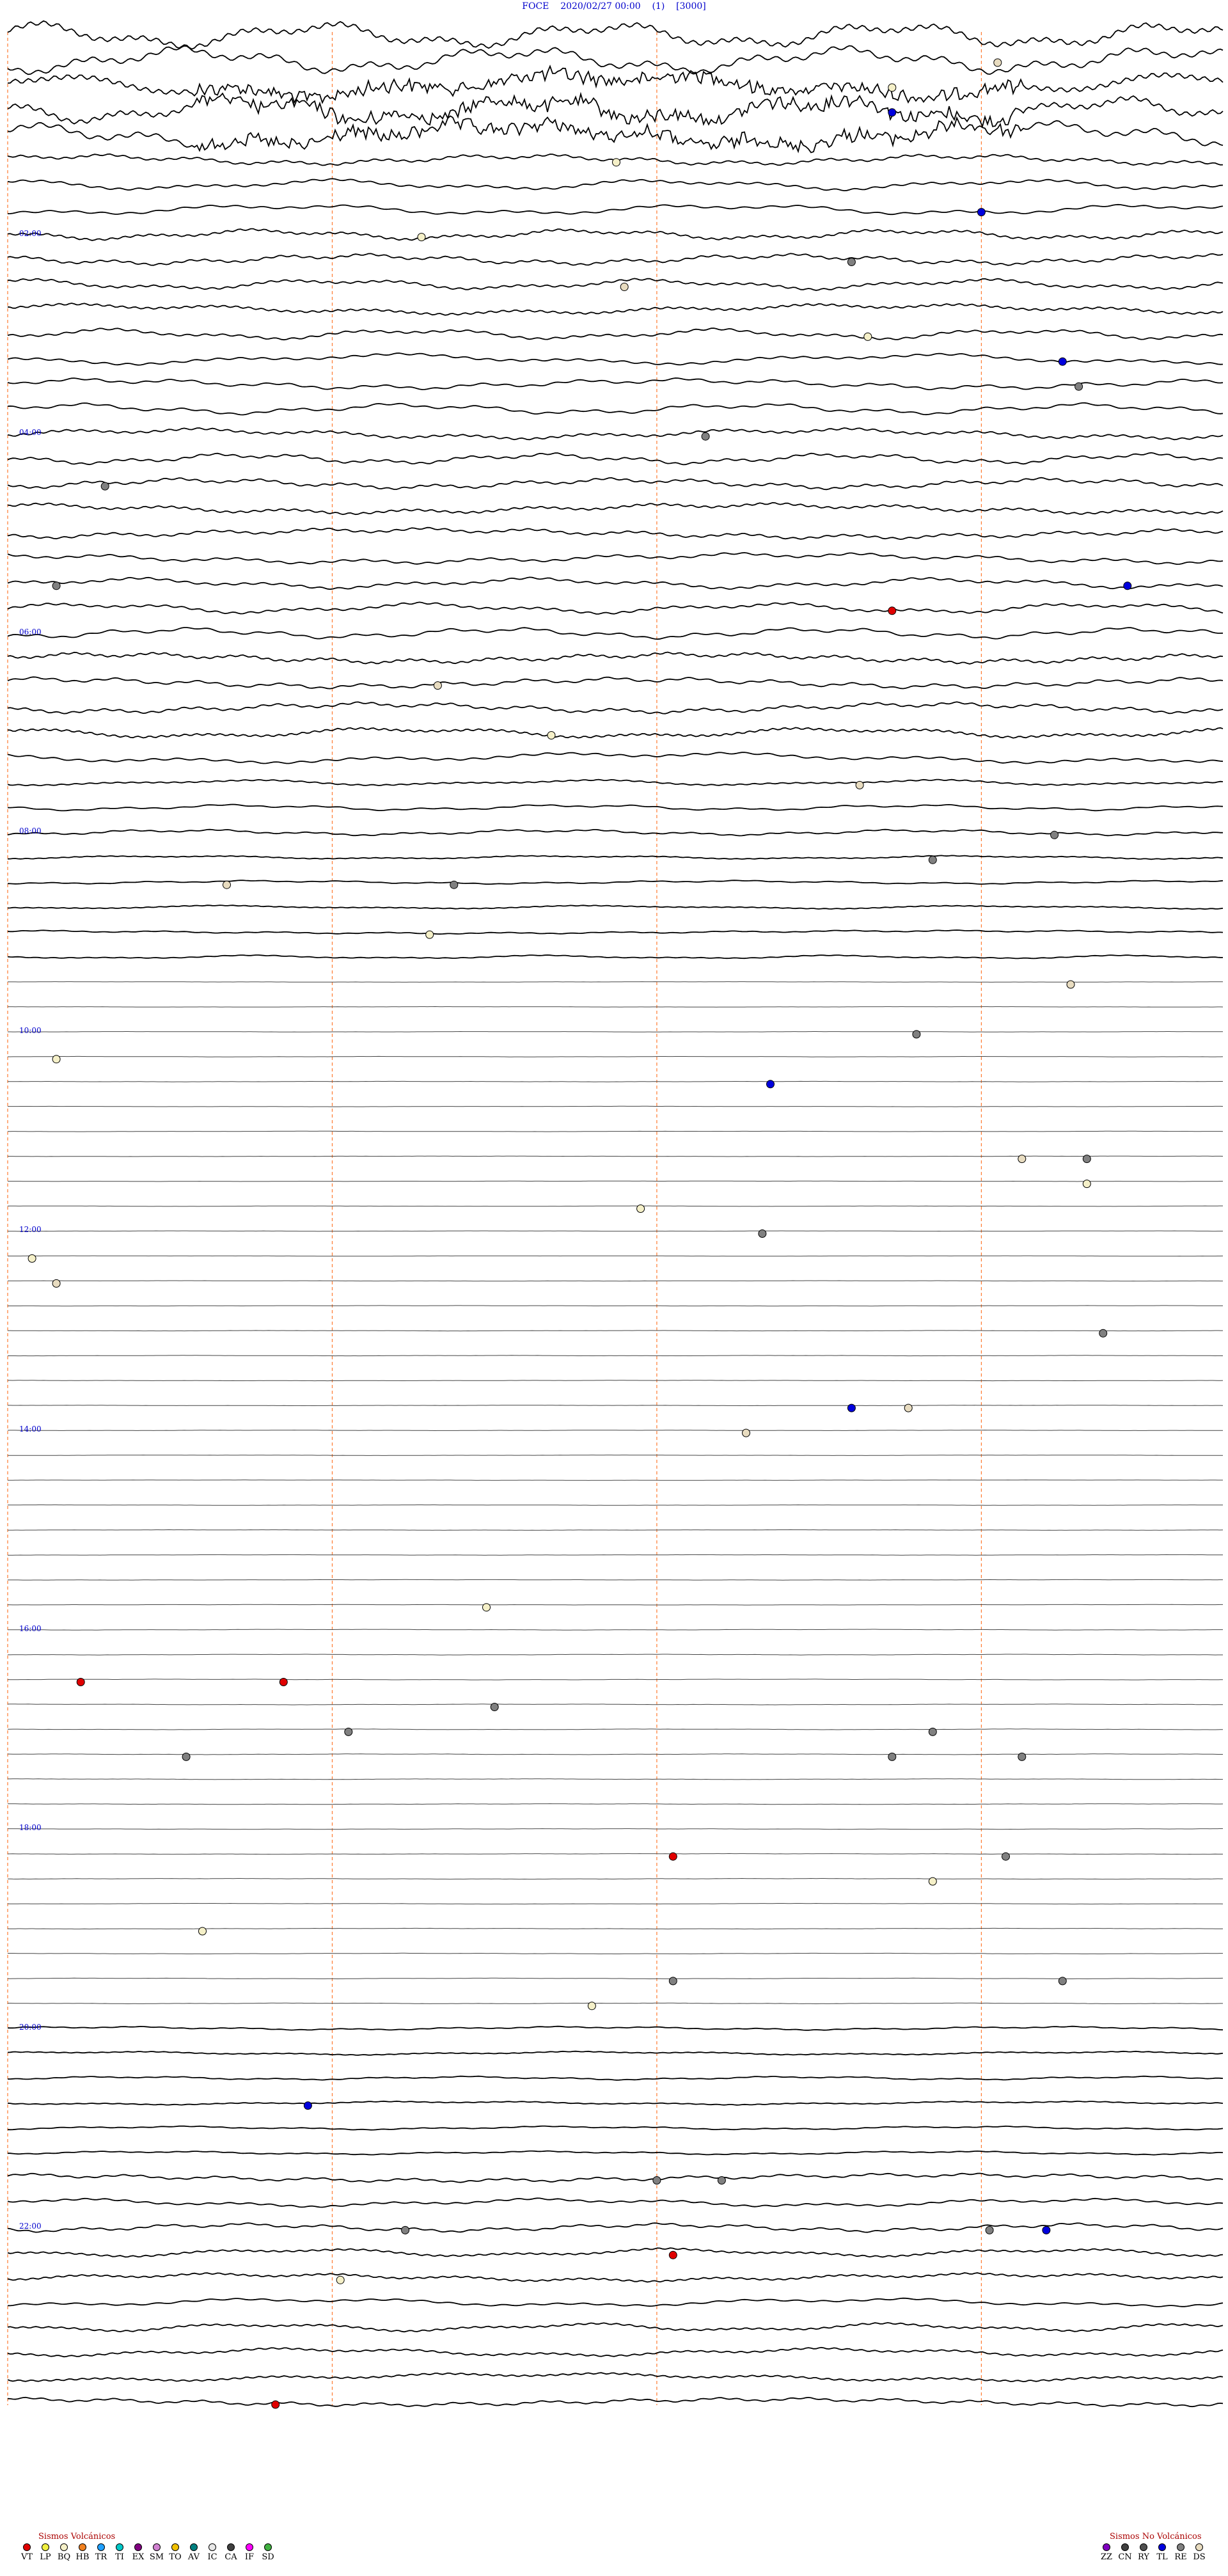  What do you see at coordinates (64, 2557) in the screenshot?
I see `legend-label: BQ` at bounding box center [64, 2557].